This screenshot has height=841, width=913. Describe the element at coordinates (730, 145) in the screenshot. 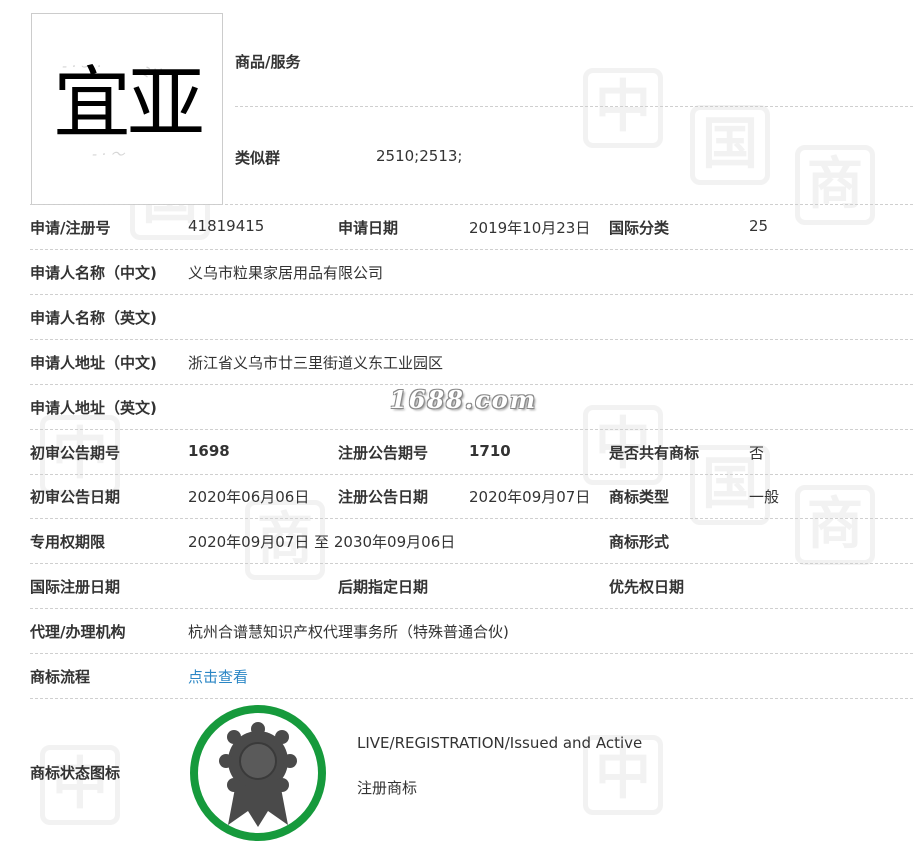

I see `watermark-char: 国` at that location.